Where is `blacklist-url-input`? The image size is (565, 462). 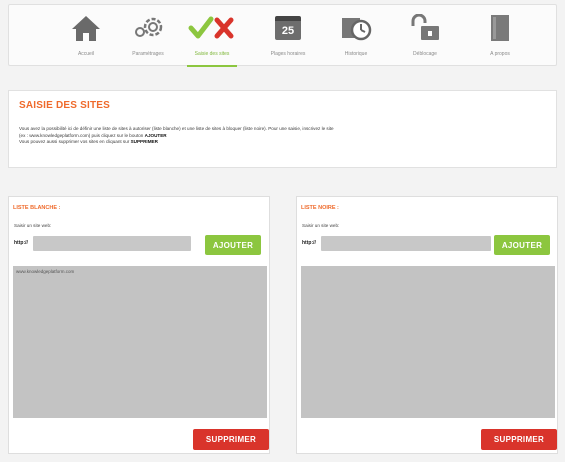
blacklist-url-input is located at coordinates (406, 243).